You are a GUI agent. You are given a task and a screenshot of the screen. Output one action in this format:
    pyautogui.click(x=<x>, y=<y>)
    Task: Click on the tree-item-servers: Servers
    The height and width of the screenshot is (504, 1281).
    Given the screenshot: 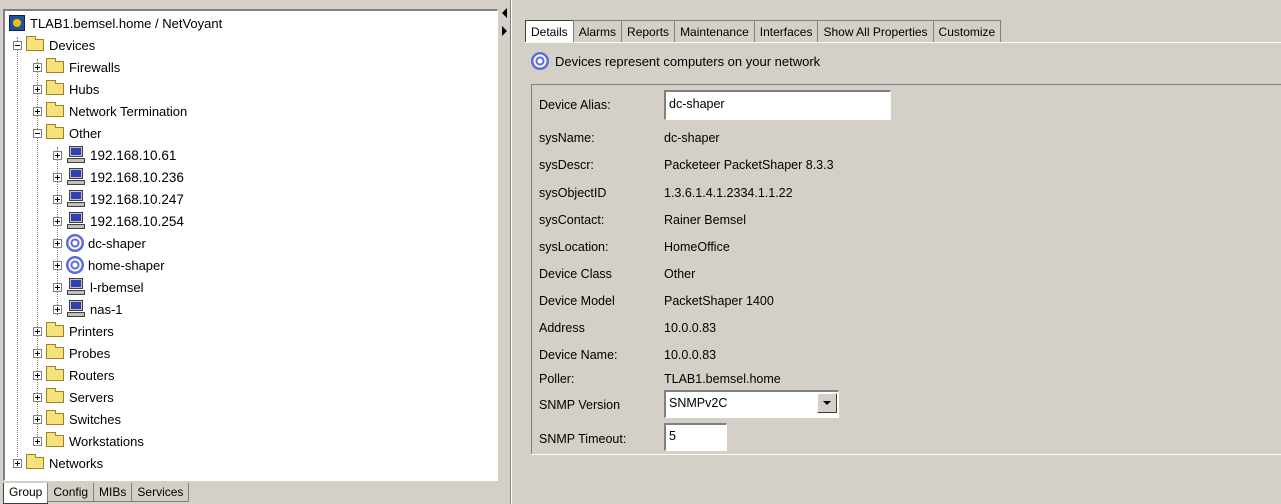 What is the action you would take?
    pyautogui.click(x=73, y=397)
    